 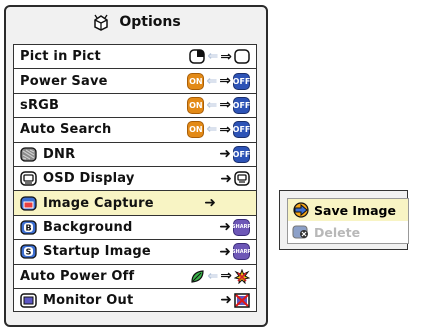 What do you see at coordinates (135, 80) in the screenshot?
I see `row-power-save: Power Save ON ⇐ ⇒ OFF` at bounding box center [135, 80].